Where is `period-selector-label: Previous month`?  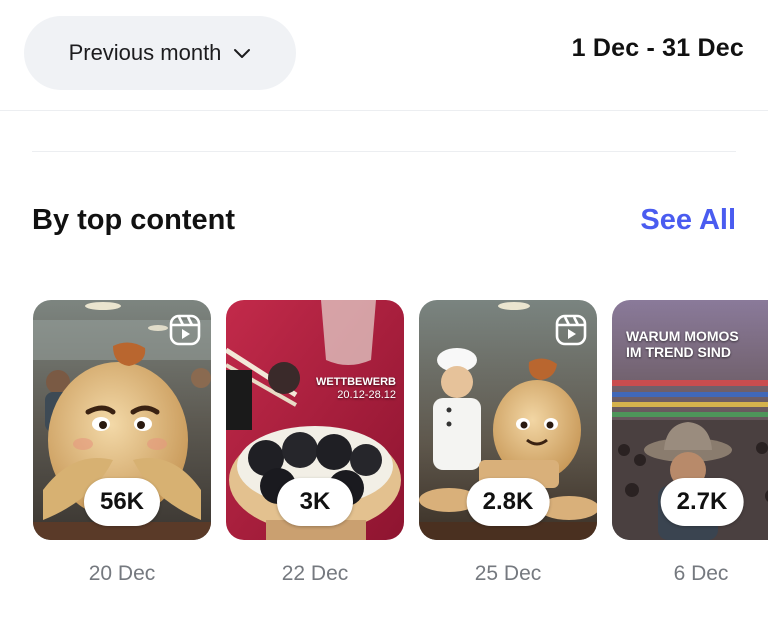
period-selector-label: Previous month is located at coordinates (145, 52).